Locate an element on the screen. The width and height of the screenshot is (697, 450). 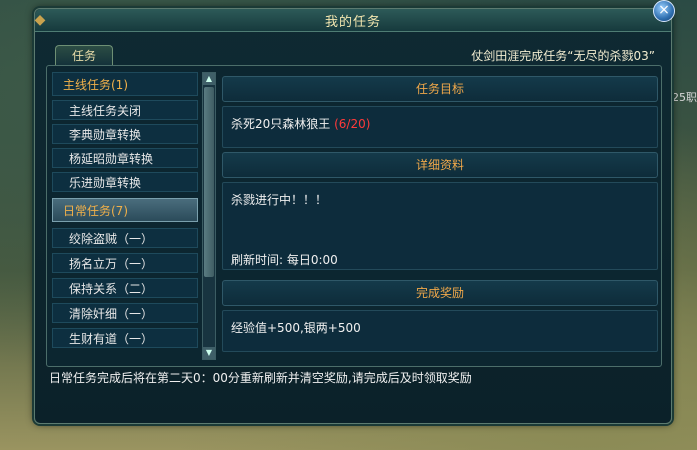
reward-text: 经验值+500,银两+500 is located at coordinates (296, 328).